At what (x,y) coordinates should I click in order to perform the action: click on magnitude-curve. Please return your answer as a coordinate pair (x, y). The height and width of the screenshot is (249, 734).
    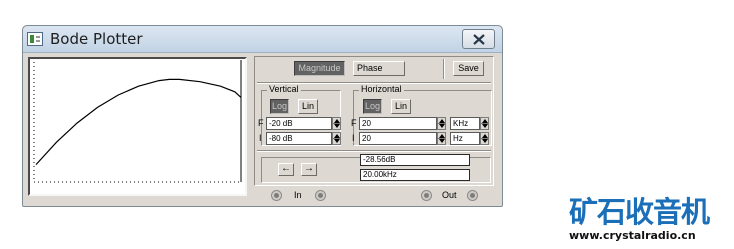
    Looking at the image, I should click on (138, 122).